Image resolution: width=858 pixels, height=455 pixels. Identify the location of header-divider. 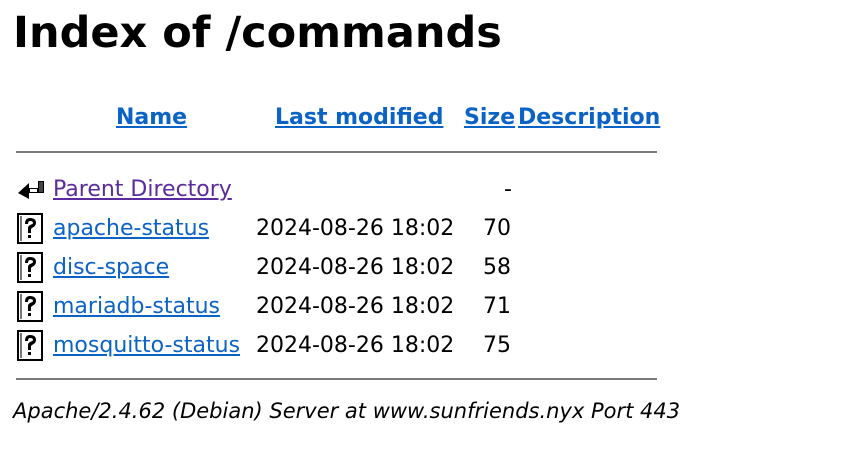
(336, 152).